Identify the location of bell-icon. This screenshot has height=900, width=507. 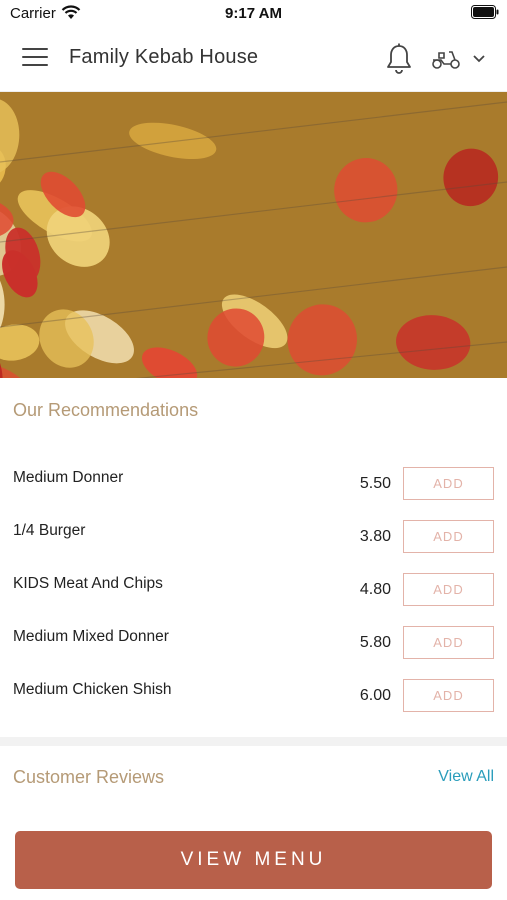
(399, 59).